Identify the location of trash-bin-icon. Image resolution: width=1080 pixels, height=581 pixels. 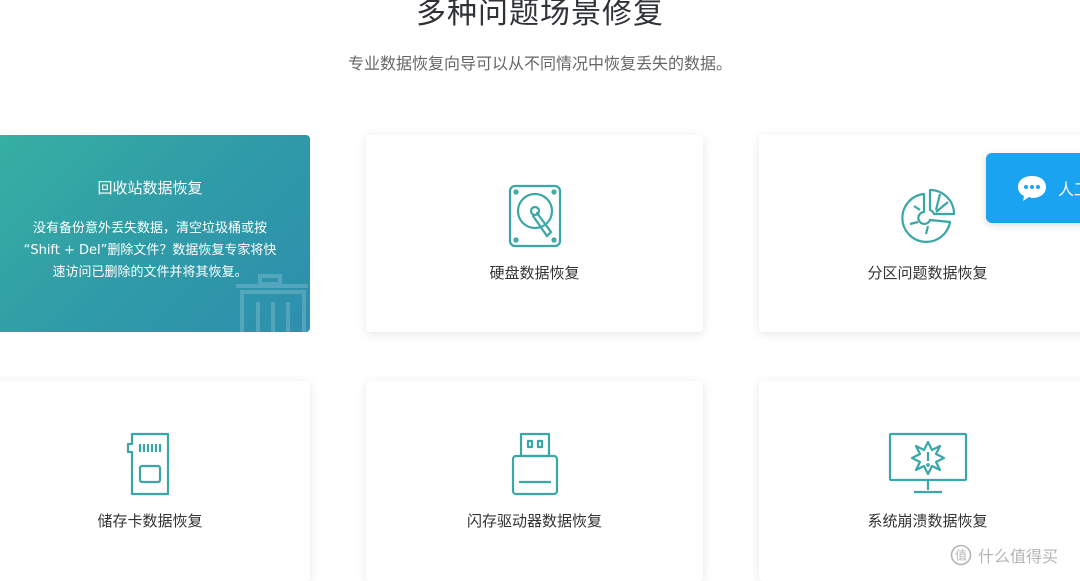
(272, 303).